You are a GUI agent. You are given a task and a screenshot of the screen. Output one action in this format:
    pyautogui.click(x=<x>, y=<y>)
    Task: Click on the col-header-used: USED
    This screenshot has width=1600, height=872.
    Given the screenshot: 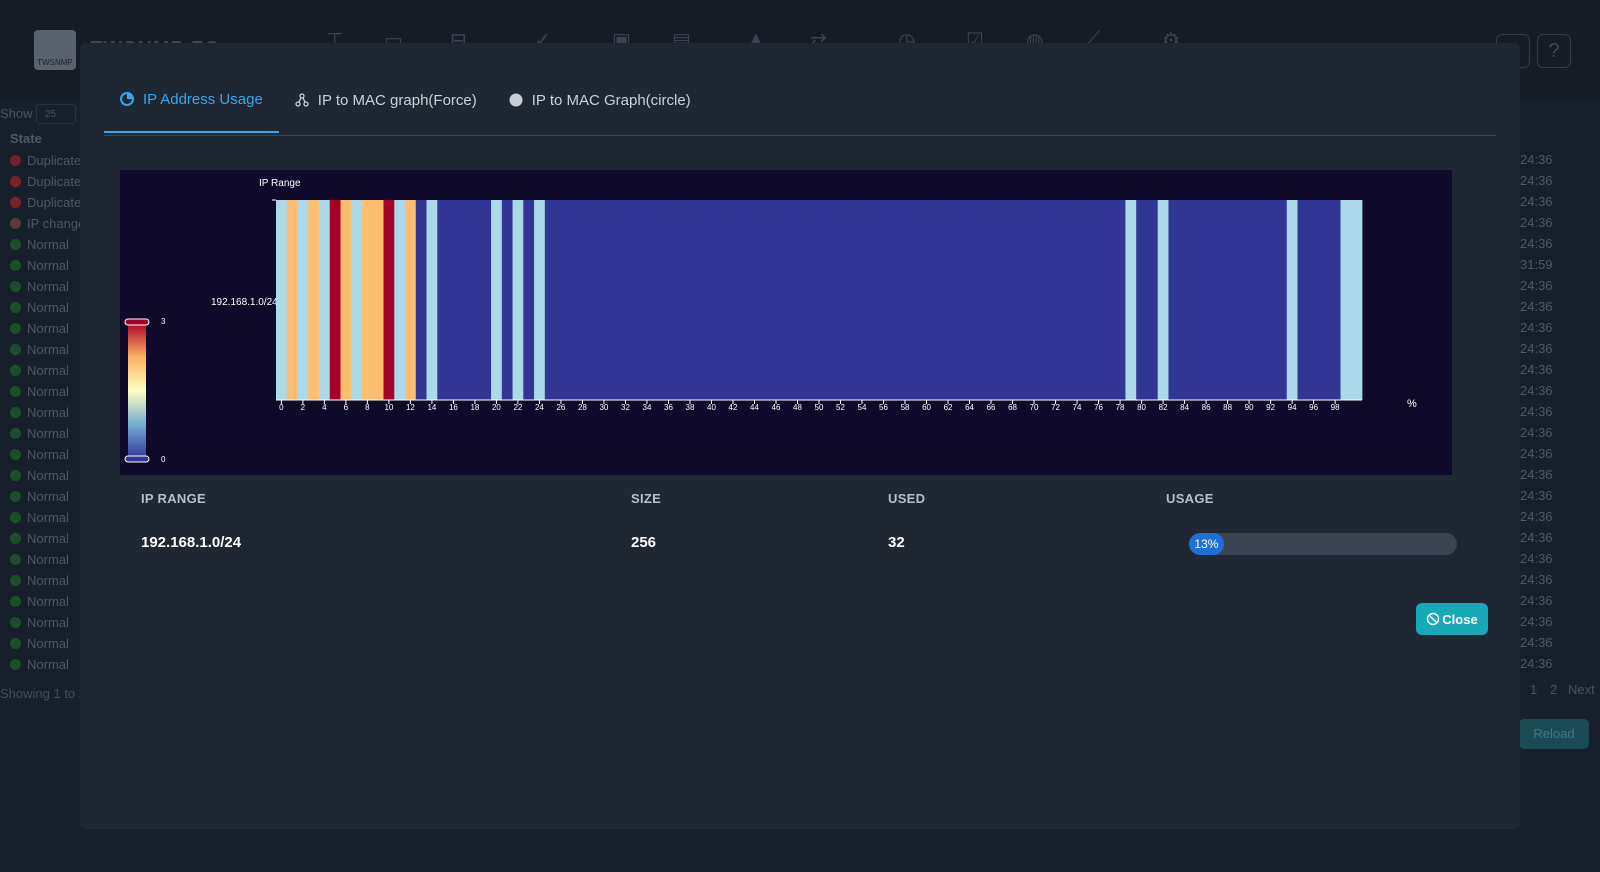 What is the action you would take?
    pyautogui.click(x=906, y=498)
    